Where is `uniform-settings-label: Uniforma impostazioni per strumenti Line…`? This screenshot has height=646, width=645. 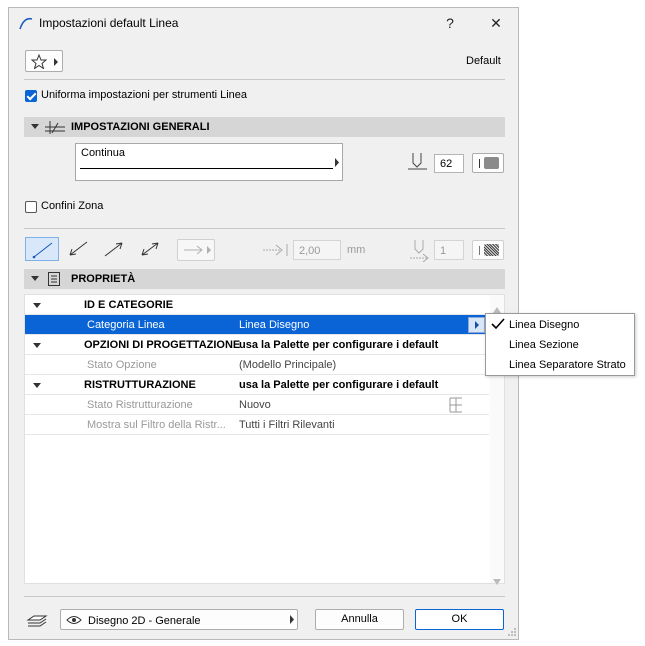
uniform-settings-label: Uniforma impostazioni per strumenti Line… is located at coordinates (144, 95).